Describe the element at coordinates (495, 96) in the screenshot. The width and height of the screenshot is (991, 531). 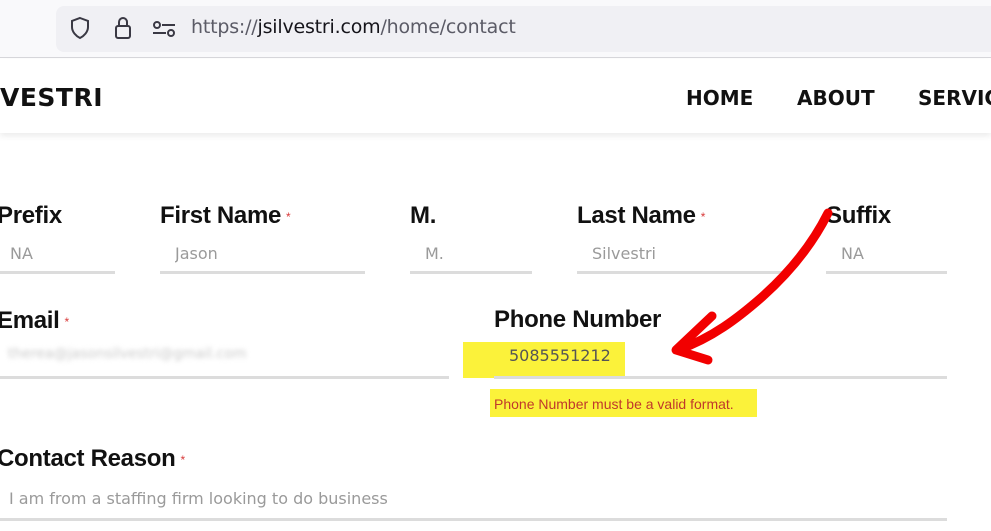
I see `site-header: VESTRI HOME ABOUT SERVIC` at that location.